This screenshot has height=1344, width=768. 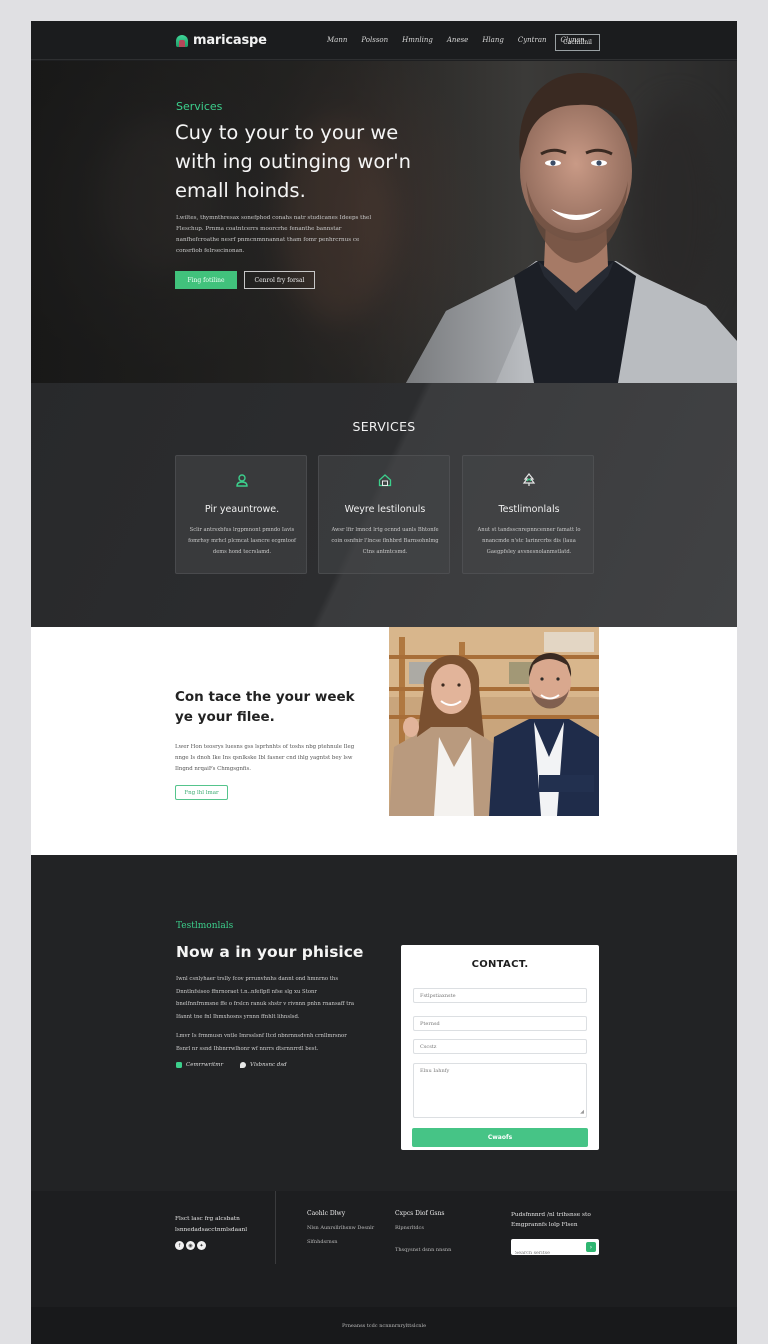 What do you see at coordinates (270, 952) in the screenshot?
I see `testimonials-title: Now a in your phisice` at bounding box center [270, 952].